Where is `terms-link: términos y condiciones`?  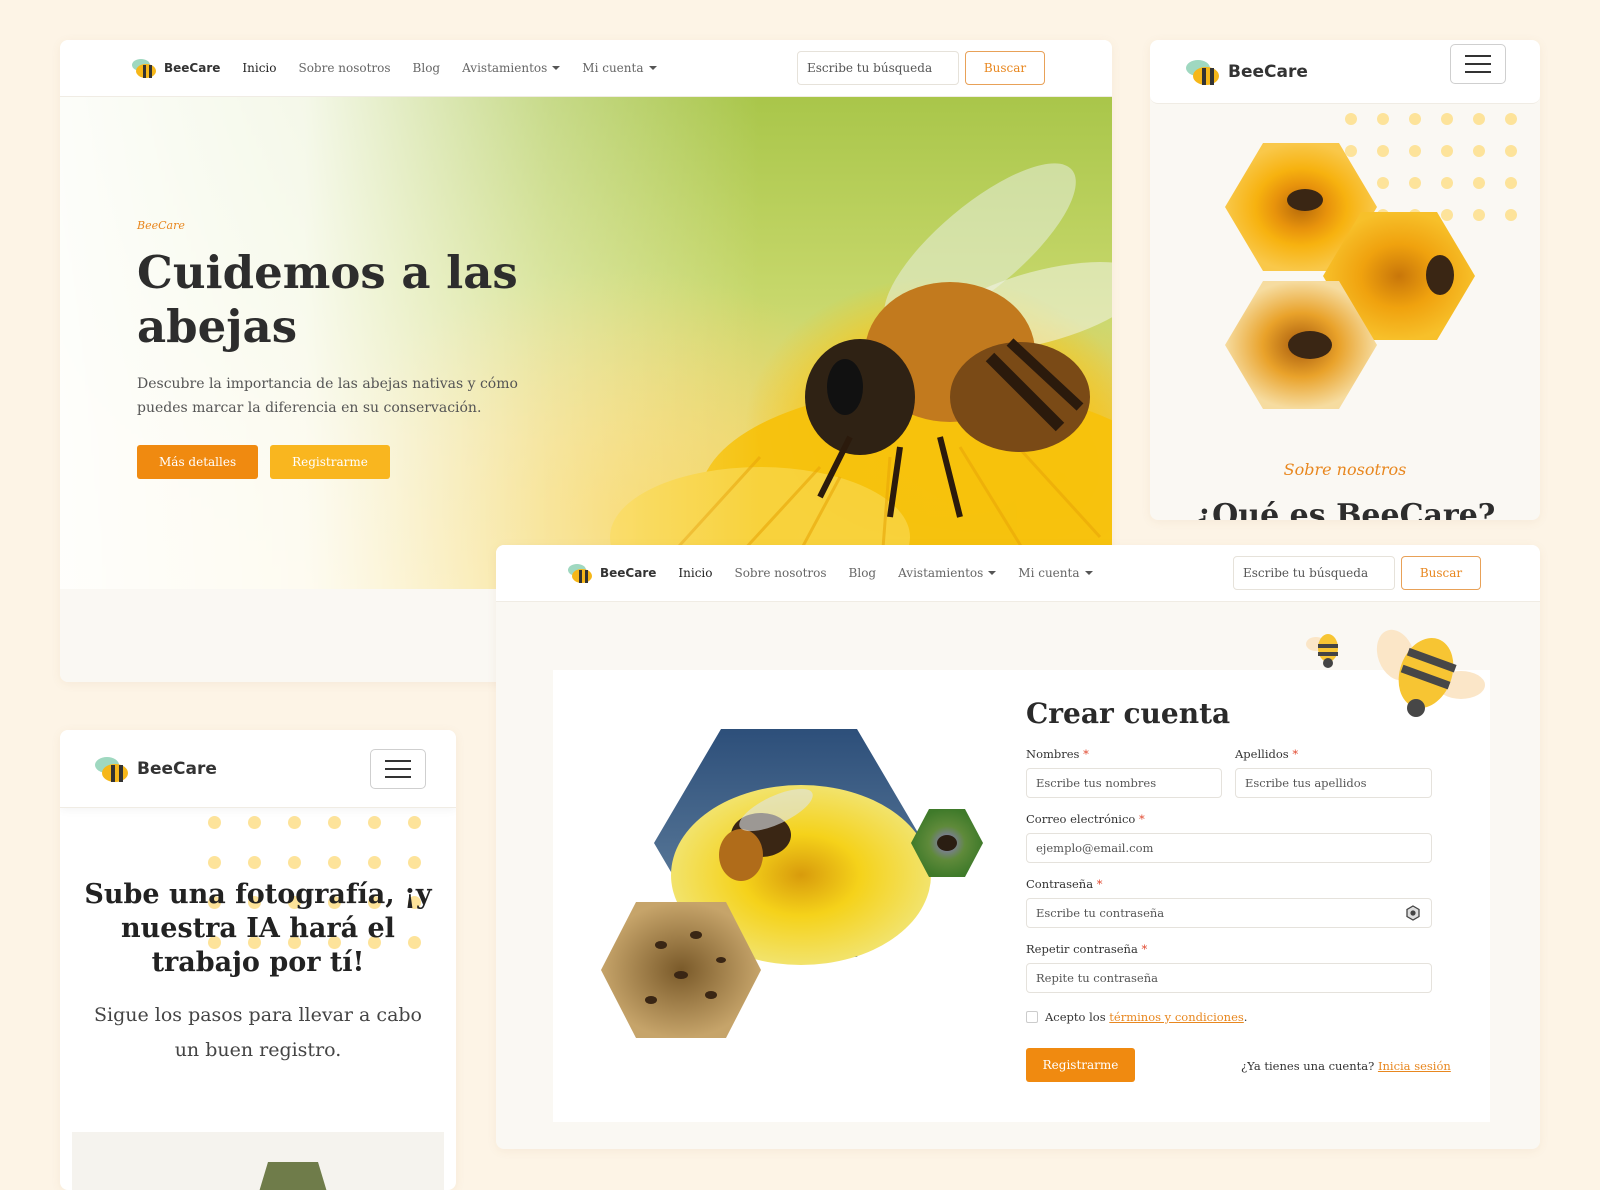
terms-link: términos y condiciones is located at coordinates (1176, 1017).